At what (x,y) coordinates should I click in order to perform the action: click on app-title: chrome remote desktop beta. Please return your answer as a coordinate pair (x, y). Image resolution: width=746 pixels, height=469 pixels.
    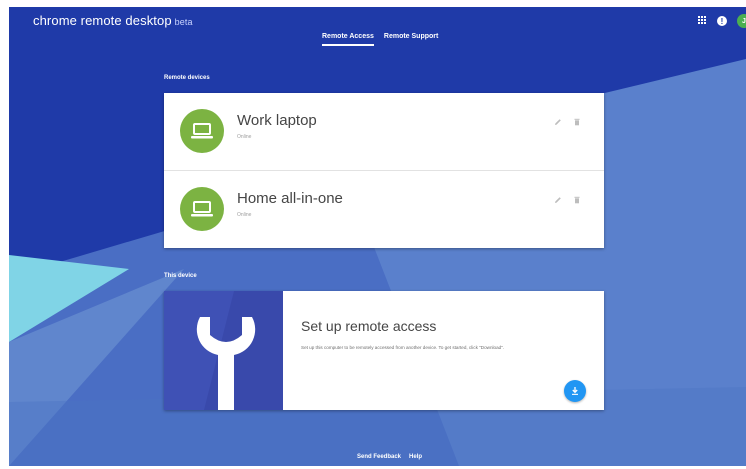
    Looking at the image, I should click on (113, 20).